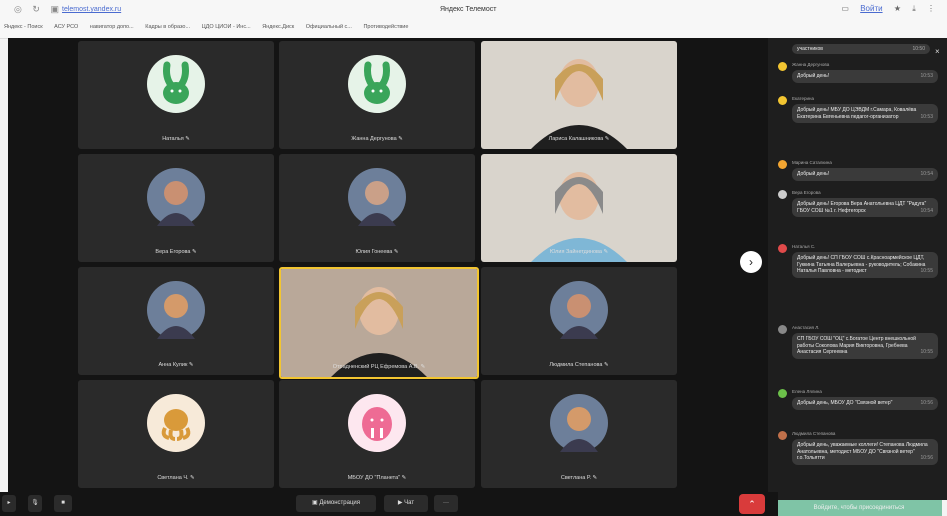 This screenshot has height=516, width=947. I want to click on reload-icon: ↻, so click(36, 9).